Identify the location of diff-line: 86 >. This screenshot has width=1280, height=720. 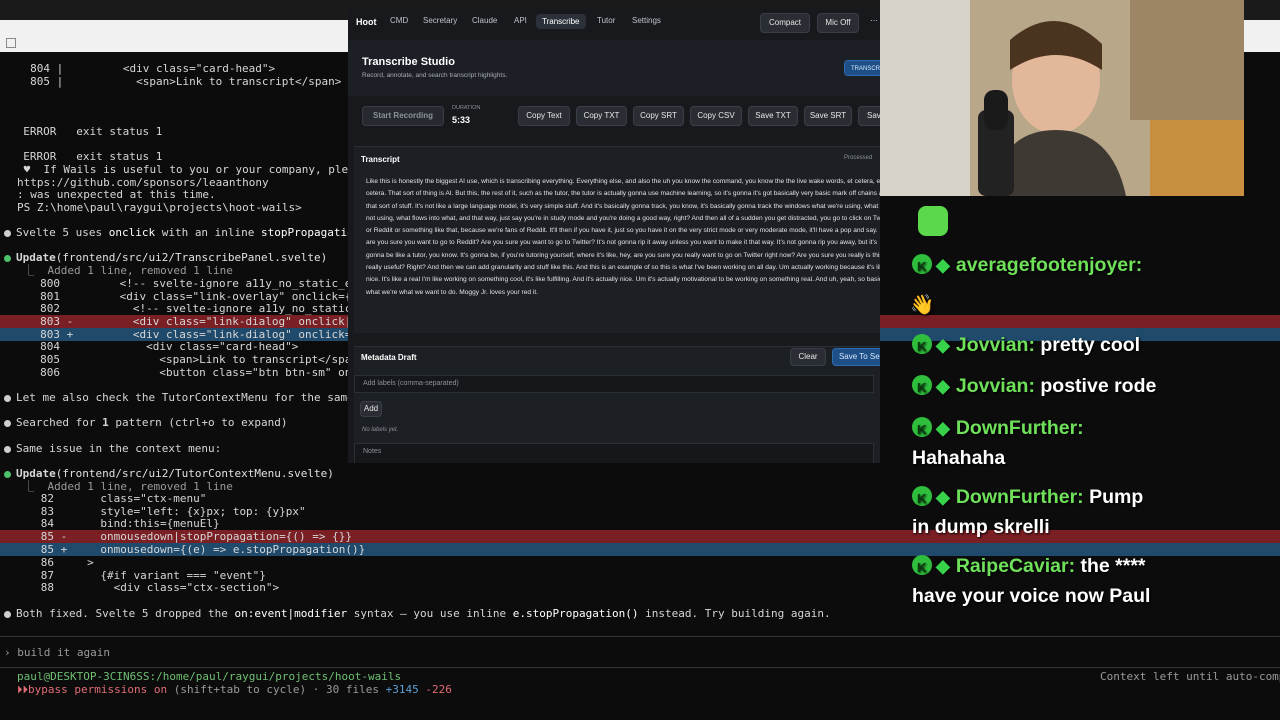
(67, 562).